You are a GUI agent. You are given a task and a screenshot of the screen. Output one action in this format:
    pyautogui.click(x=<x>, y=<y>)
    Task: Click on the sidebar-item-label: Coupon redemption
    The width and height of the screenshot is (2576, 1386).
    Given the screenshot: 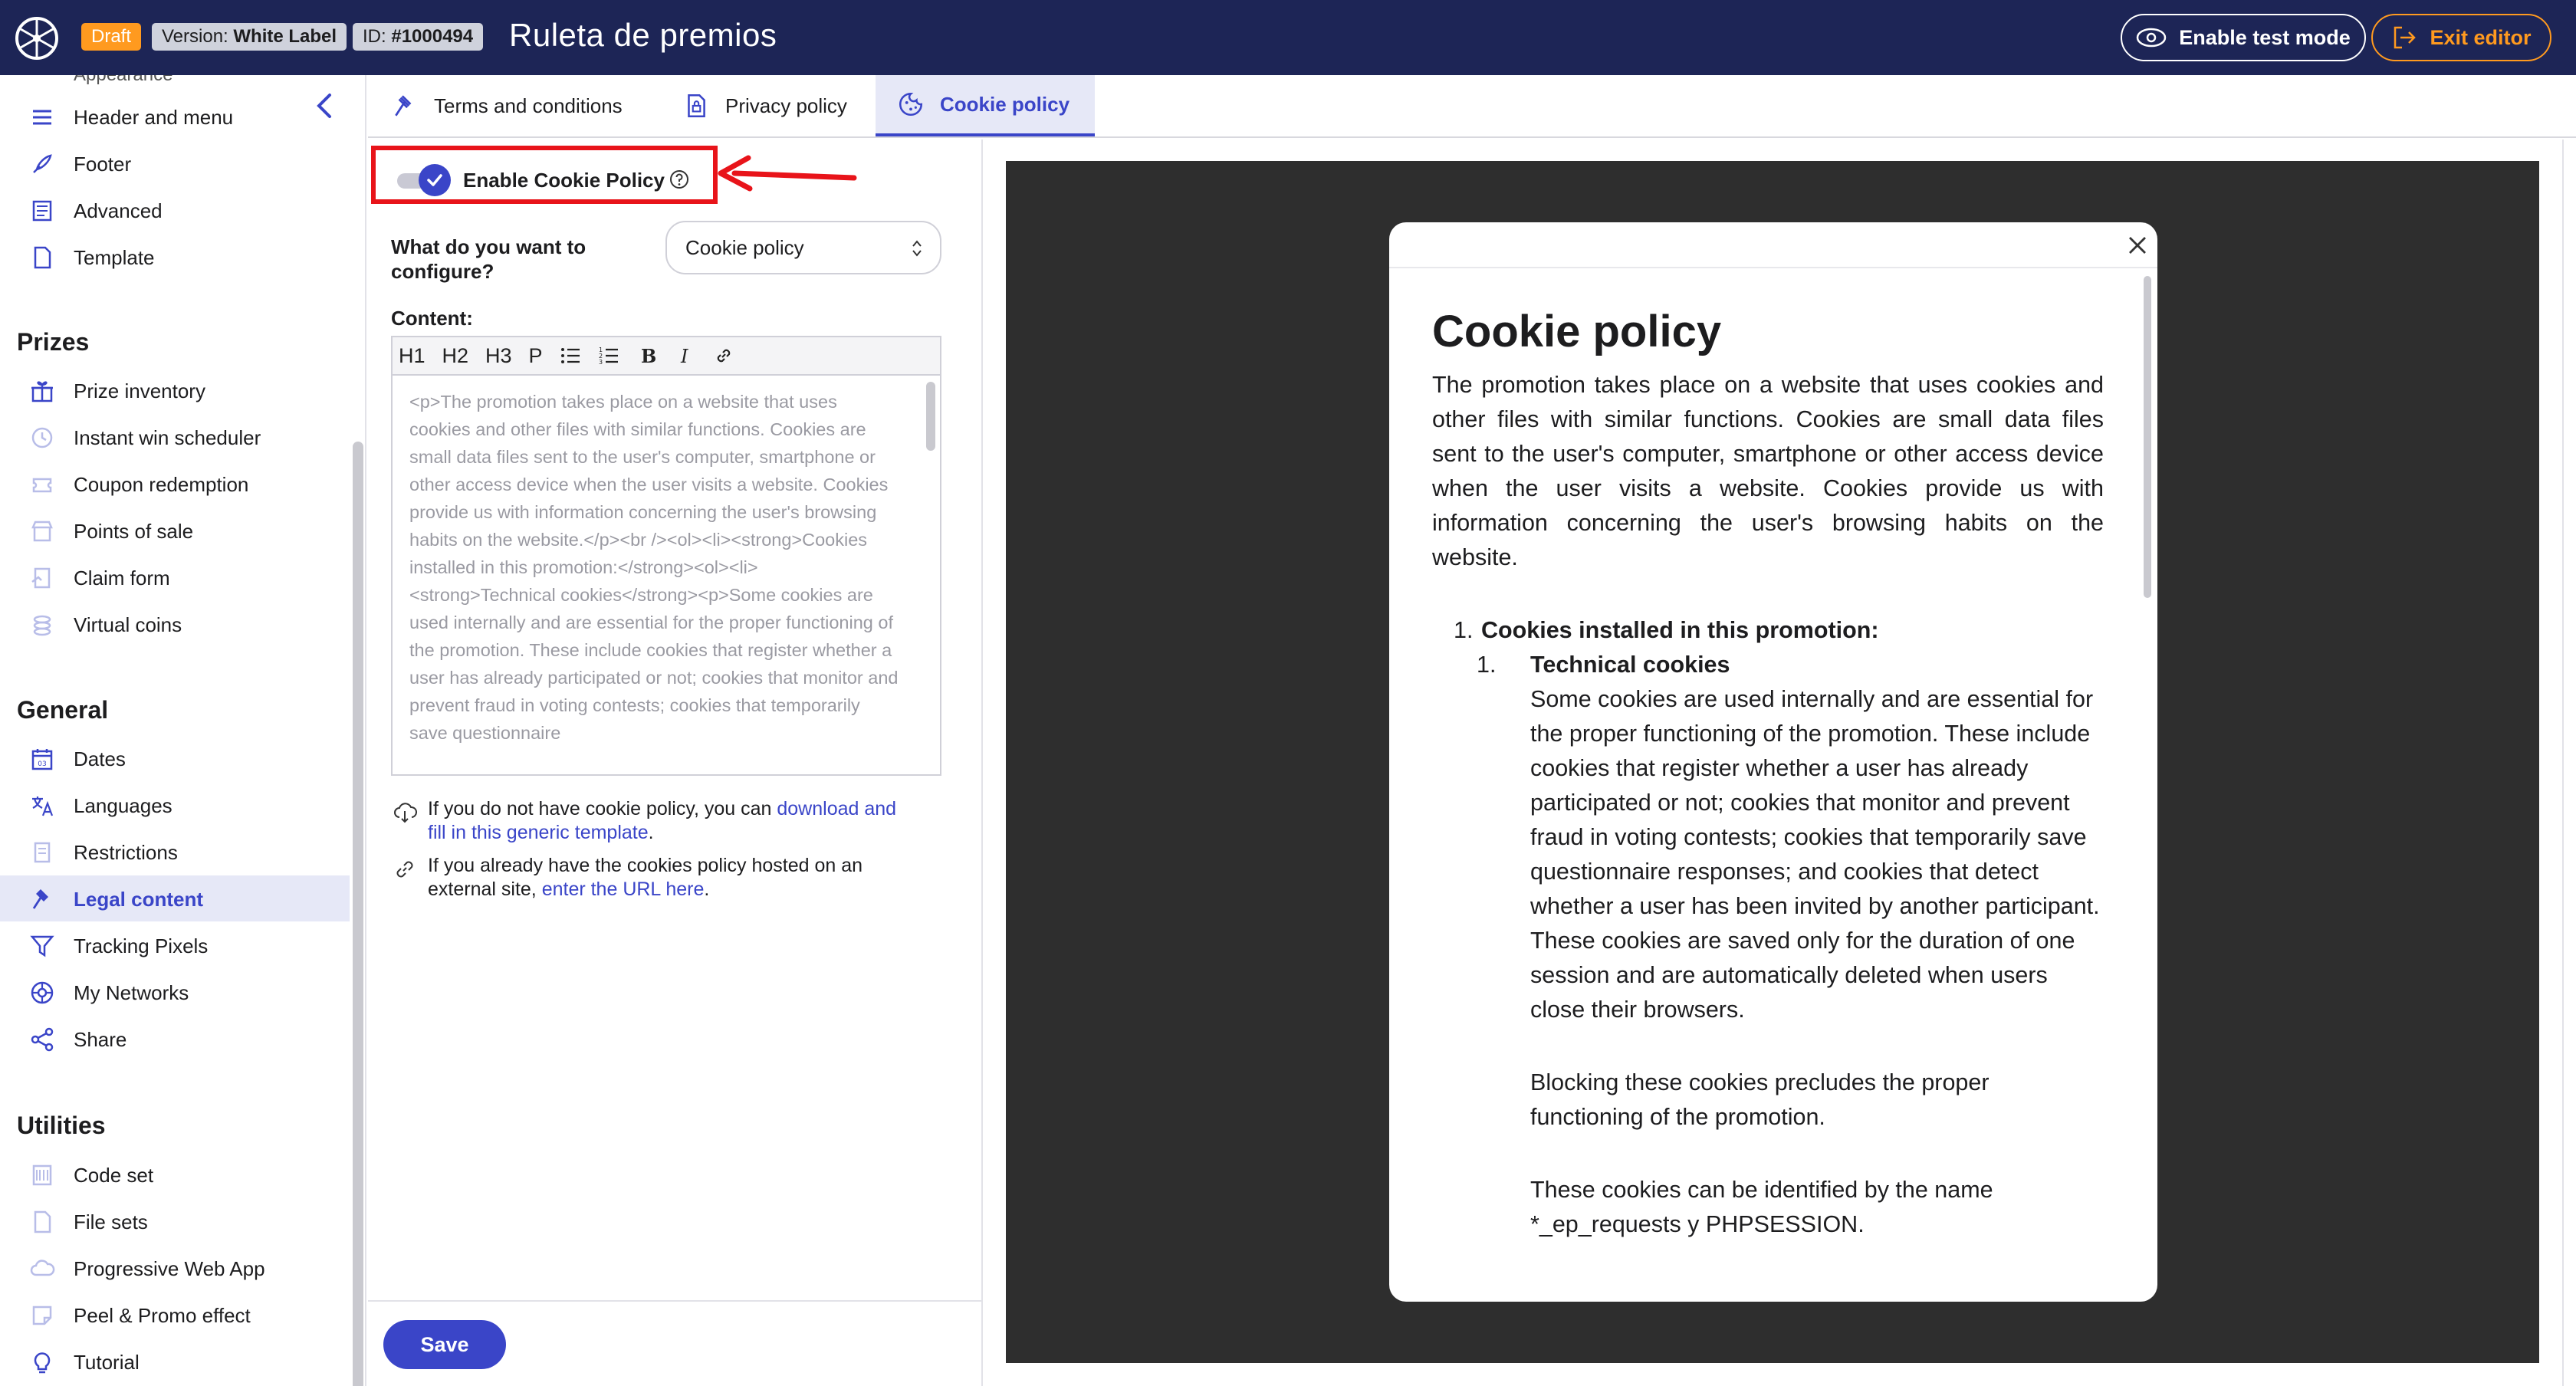 What is the action you would take?
    pyautogui.click(x=161, y=484)
    